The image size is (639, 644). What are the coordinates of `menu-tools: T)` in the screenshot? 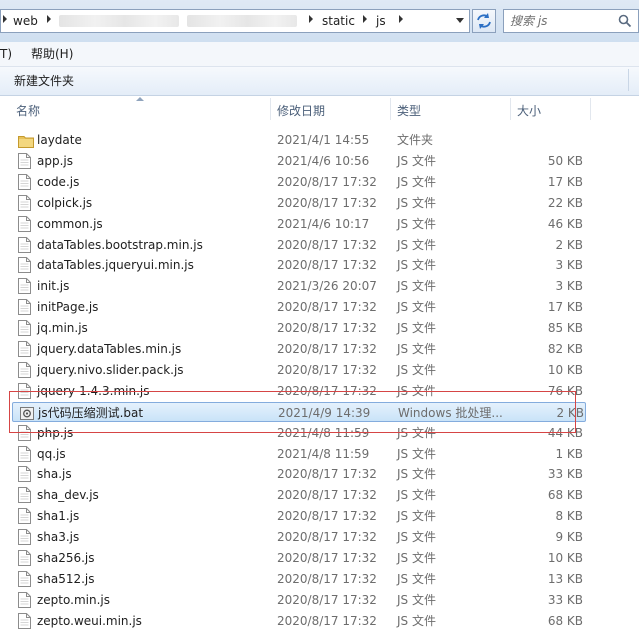 It's located at (6, 54).